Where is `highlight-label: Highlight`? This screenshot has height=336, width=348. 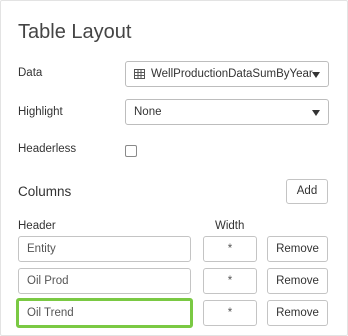
highlight-label: Highlight is located at coordinates (40, 112).